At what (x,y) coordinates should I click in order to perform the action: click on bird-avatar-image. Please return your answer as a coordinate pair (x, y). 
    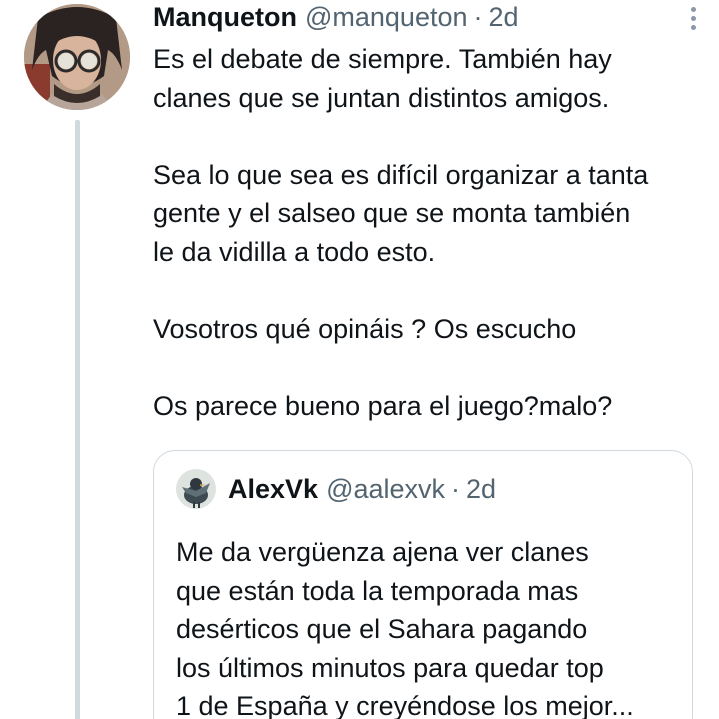
    Looking at the image, I should click on (196, 489).